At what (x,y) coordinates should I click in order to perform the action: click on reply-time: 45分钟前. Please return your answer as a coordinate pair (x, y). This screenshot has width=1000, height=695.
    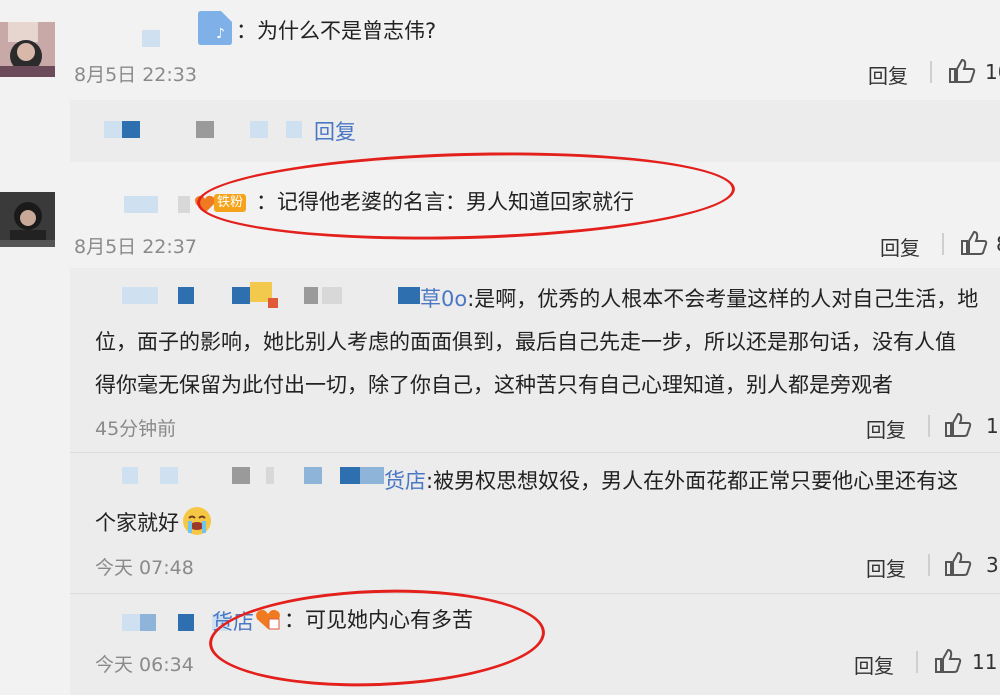
    Looking at the image, I should click on (136, 429).